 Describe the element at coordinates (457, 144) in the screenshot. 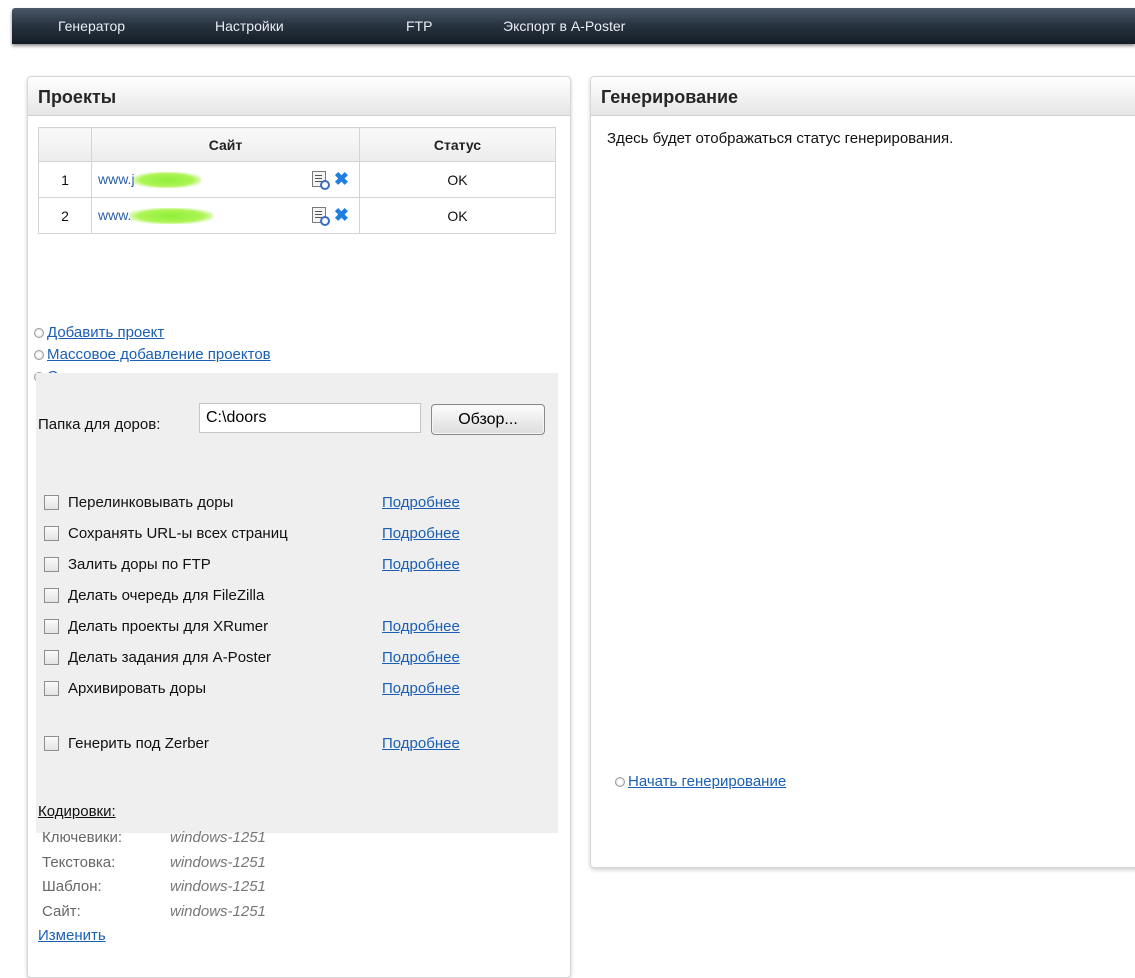

I see `column-header-status: Статус` at that location.